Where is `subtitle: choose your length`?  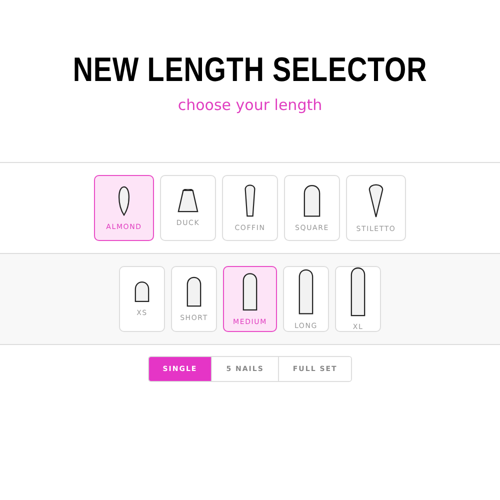 subtitle: choose your length is located at coordinates (250, 105).